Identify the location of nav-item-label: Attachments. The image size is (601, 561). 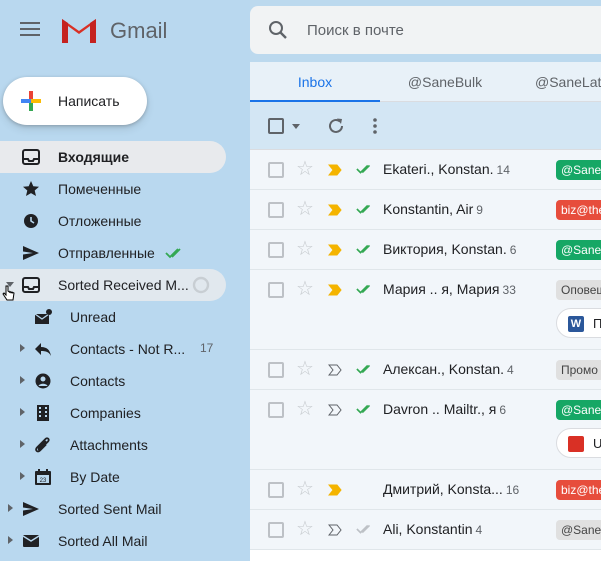
(109, 445).